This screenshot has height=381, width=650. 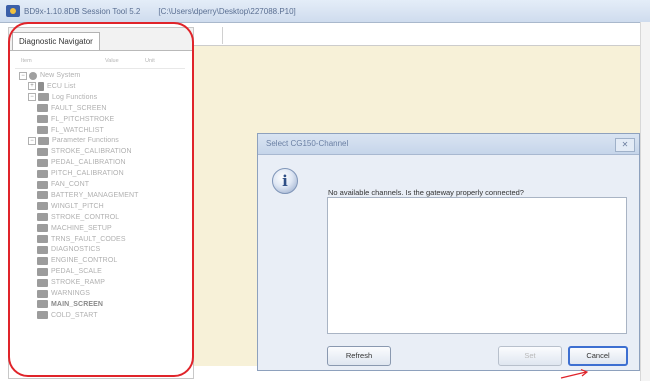 I want to click on tree-item: MACHINE_SETUP, so click(x=74, y=228).